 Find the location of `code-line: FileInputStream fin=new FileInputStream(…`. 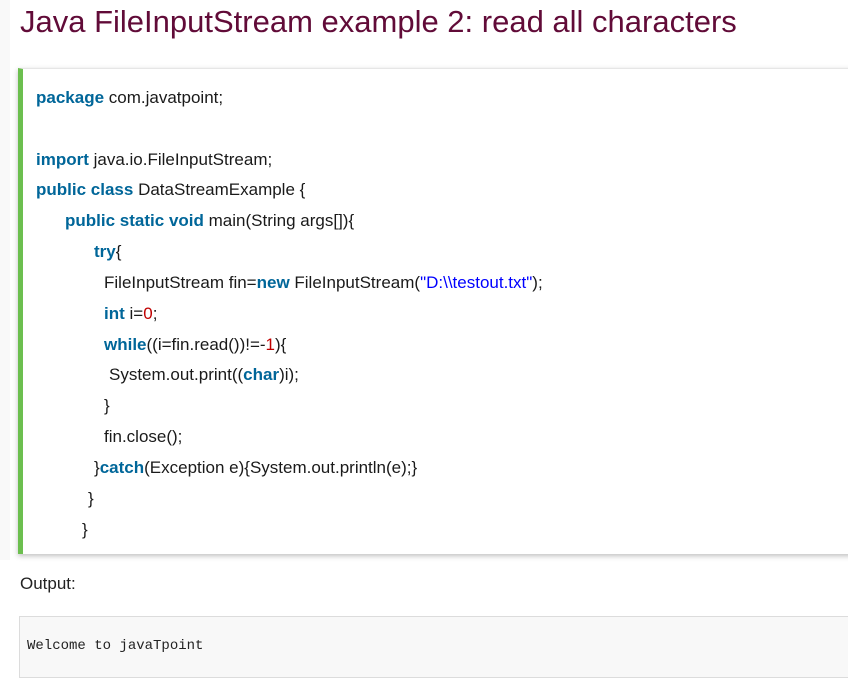

code-line: FileInputStream fin=new FileInputStream(… is located at coordinates (323, 283).